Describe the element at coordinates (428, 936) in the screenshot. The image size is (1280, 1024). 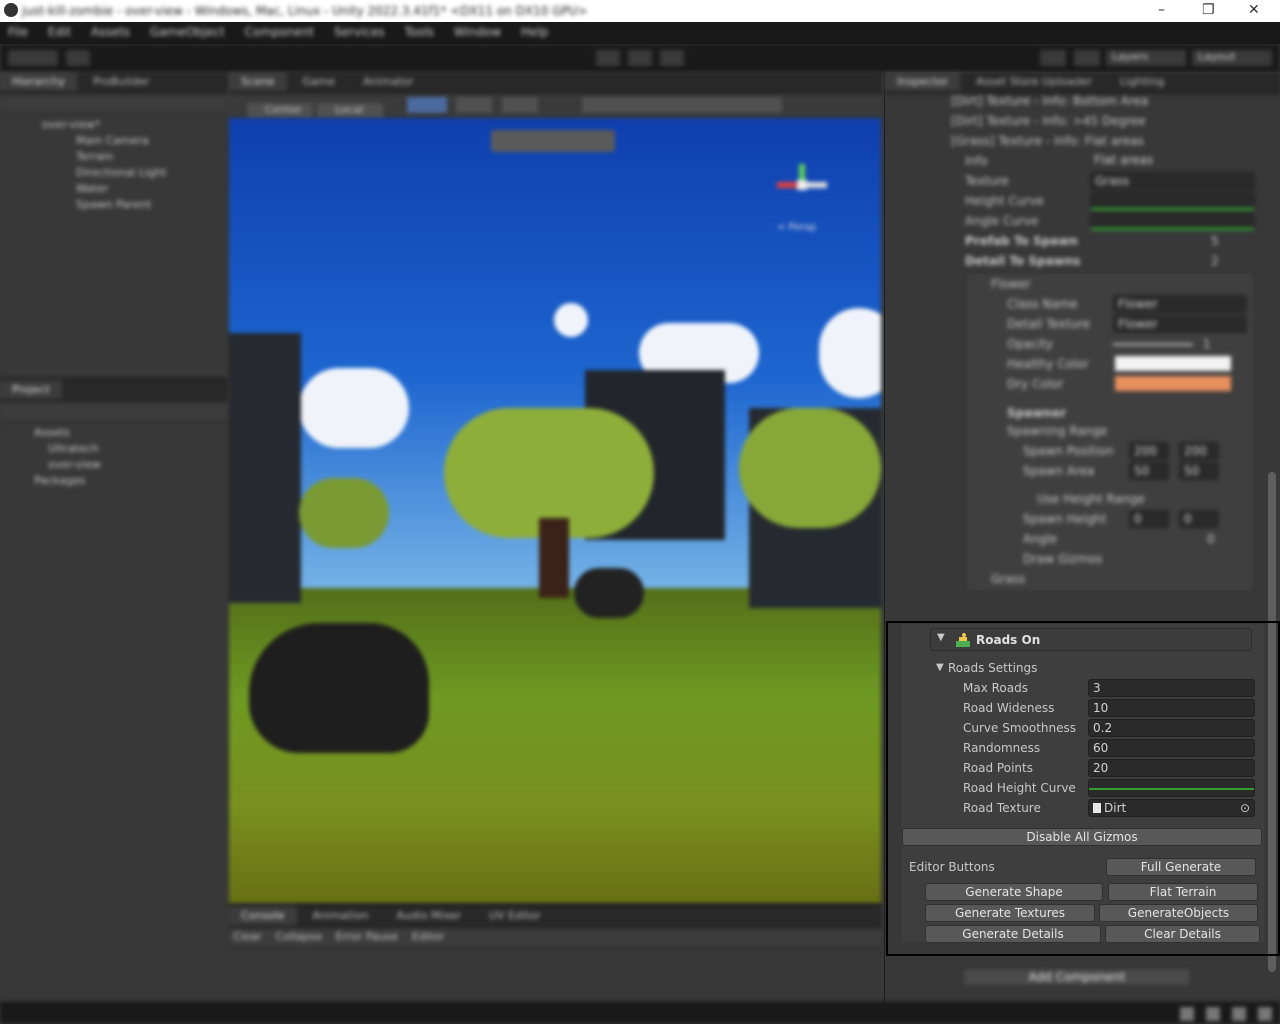
I see `console-editor-dropdown: Editor` at that location.